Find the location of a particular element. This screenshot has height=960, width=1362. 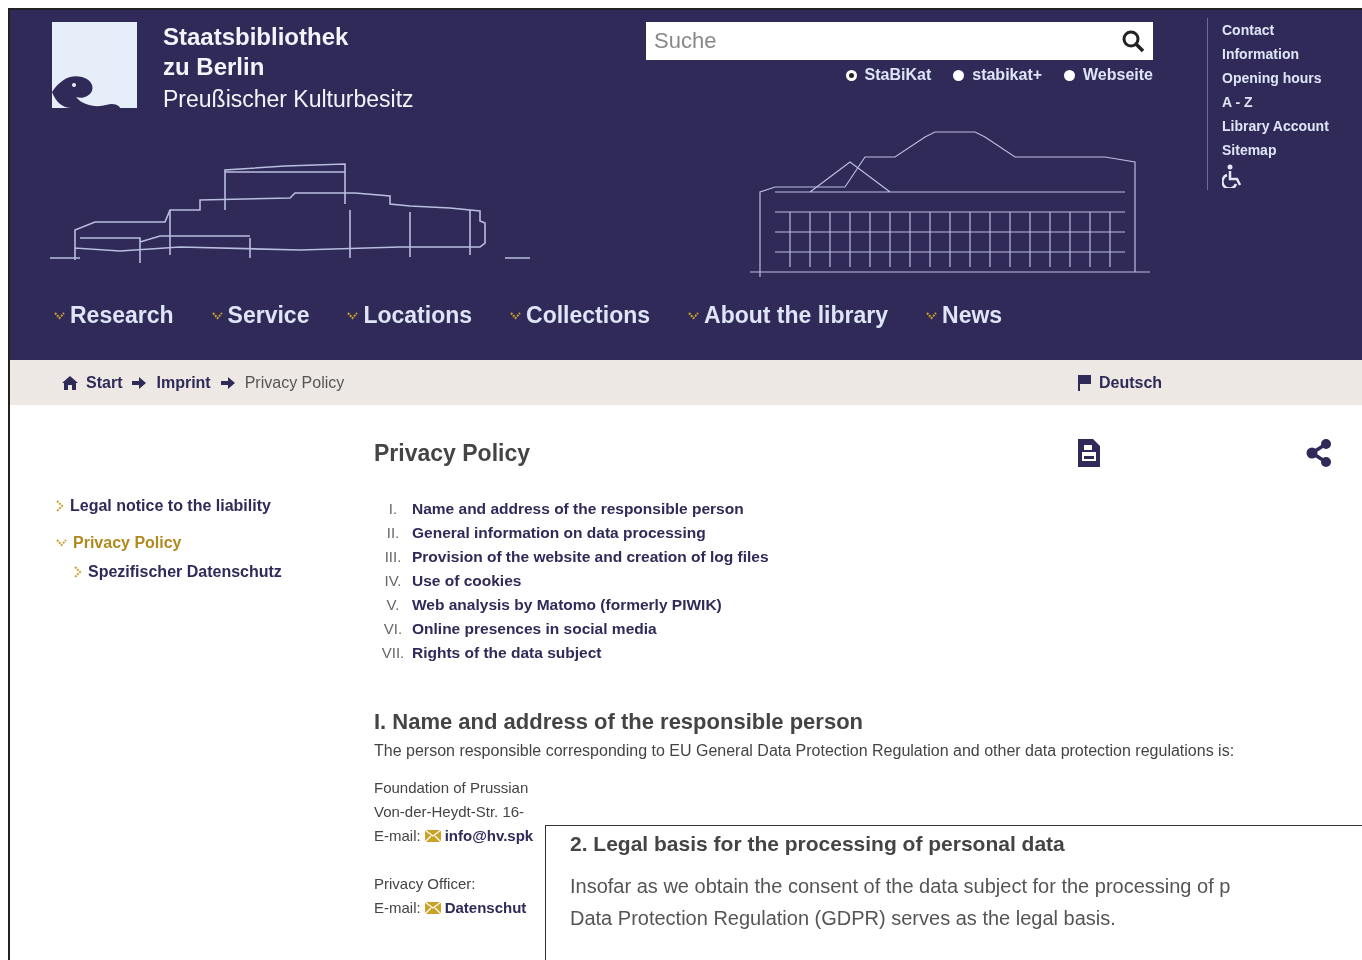

sidebar-link: Spezifischer Datenschutz is located at coordinates (224, 572).